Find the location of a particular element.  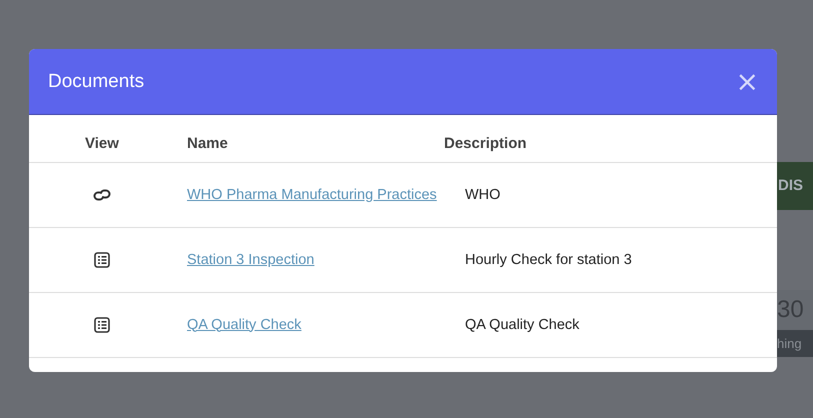

column-header: View is located at coordinates (102, 143).